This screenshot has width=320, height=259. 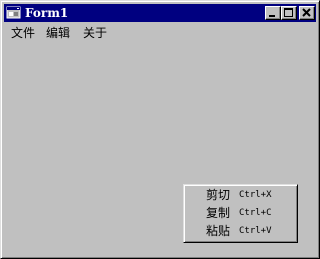 I want to click on context-menu-item-copy: 复制 Ctrl+C, so click(x=240, y=213).